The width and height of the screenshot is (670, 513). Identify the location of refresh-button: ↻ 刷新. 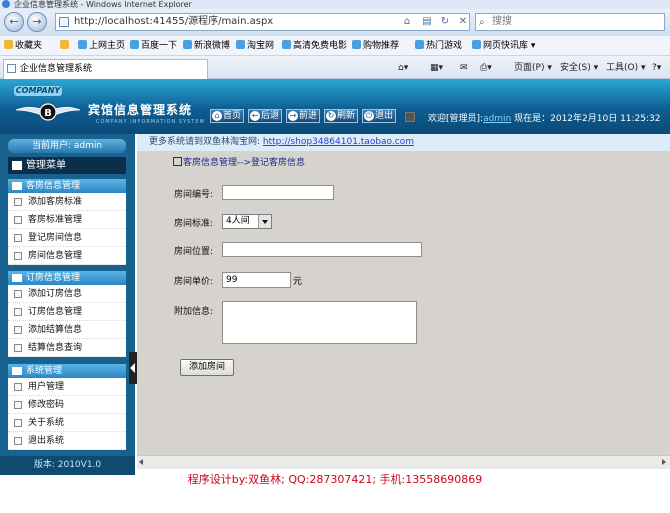
(341, 116).